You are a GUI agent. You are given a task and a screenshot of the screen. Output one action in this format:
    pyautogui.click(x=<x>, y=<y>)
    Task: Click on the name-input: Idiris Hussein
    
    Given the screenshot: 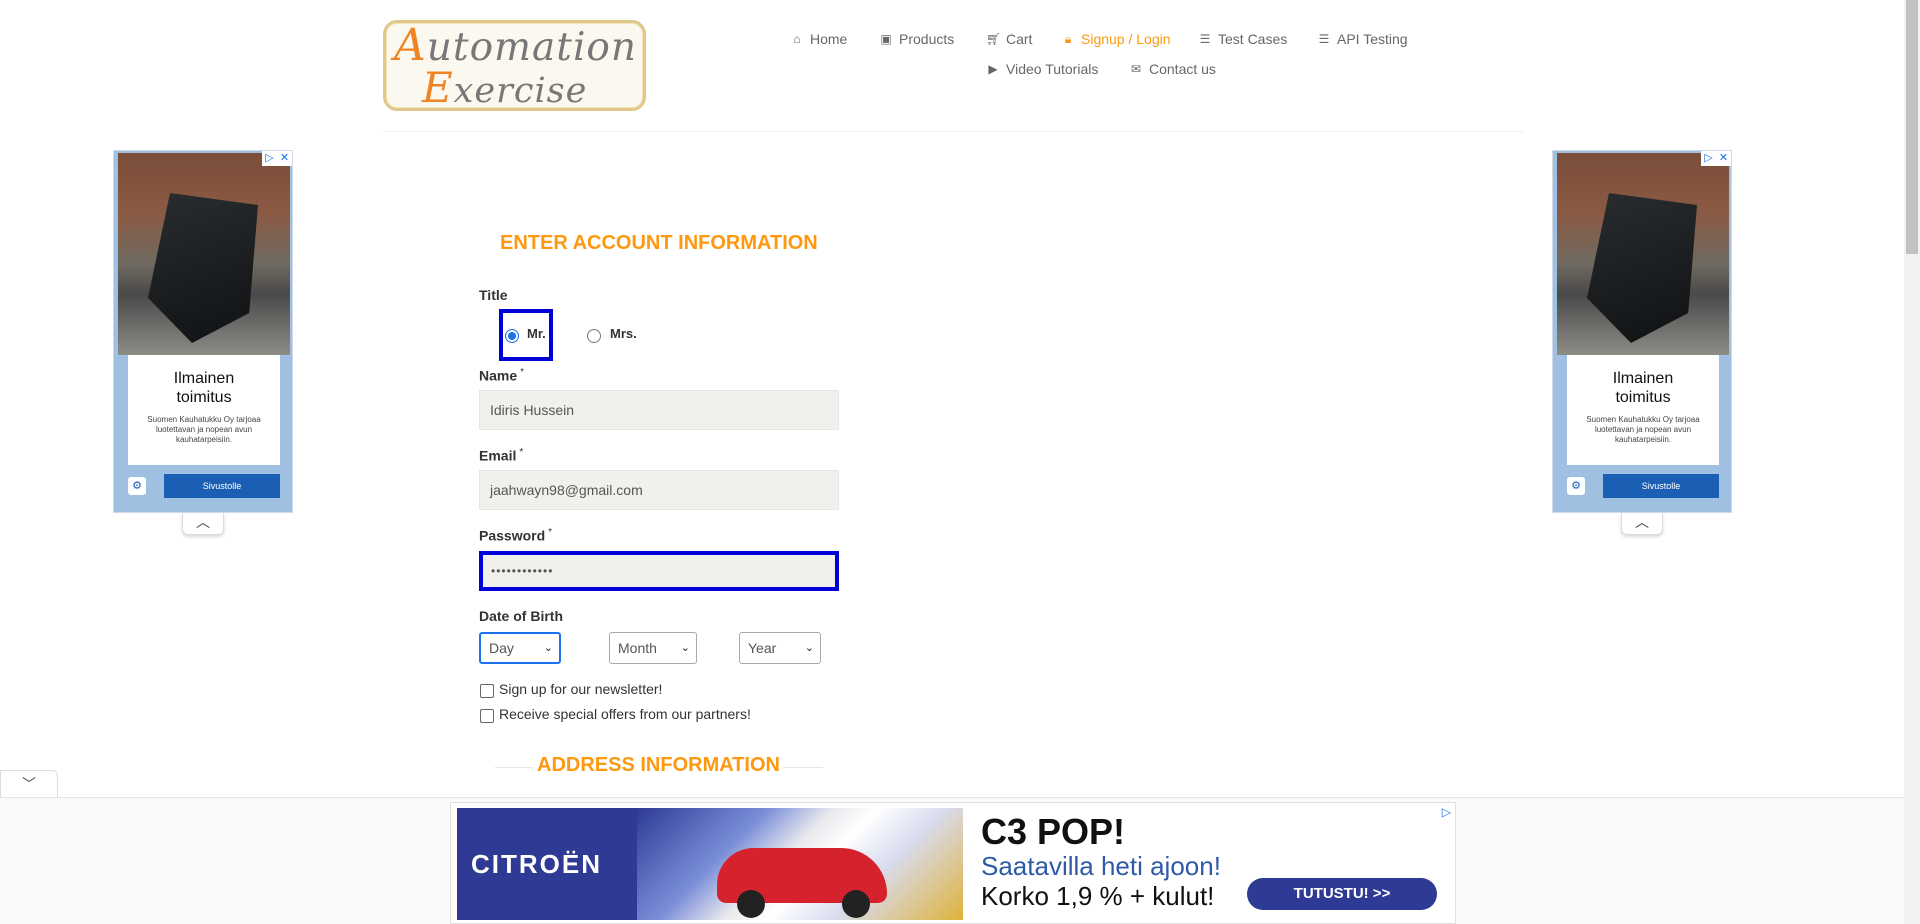 What is the action you would take?
    pyautogui.click(x=659, y=410)
    